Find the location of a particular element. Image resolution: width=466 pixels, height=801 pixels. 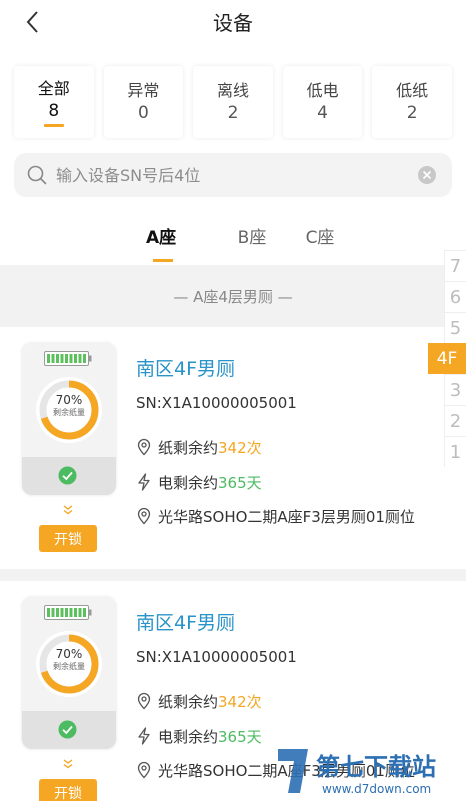

status-filter-bar: 全部 8 异常 0 离线 2 低电 4 低纸 2 is located at coordinates (233, 102).